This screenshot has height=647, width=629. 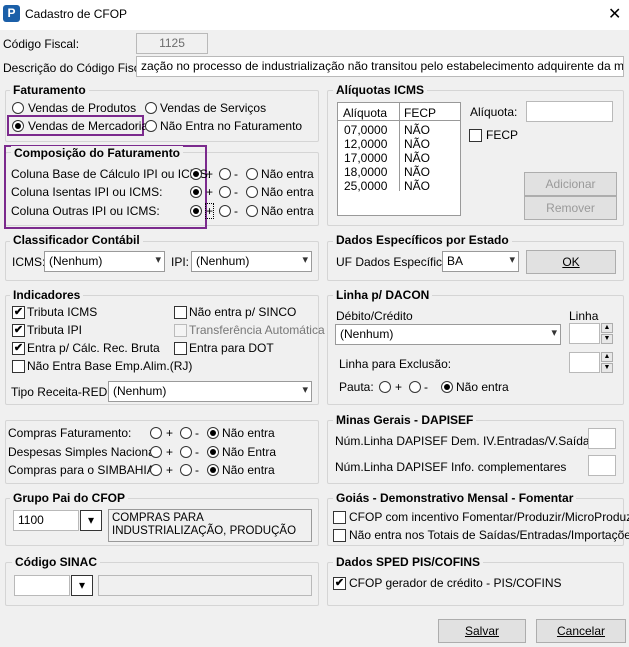 What do you see at coordinates (213, 470) in the screenshot?
I see `radio-simbahia-none` at bounding box center [213, 470].